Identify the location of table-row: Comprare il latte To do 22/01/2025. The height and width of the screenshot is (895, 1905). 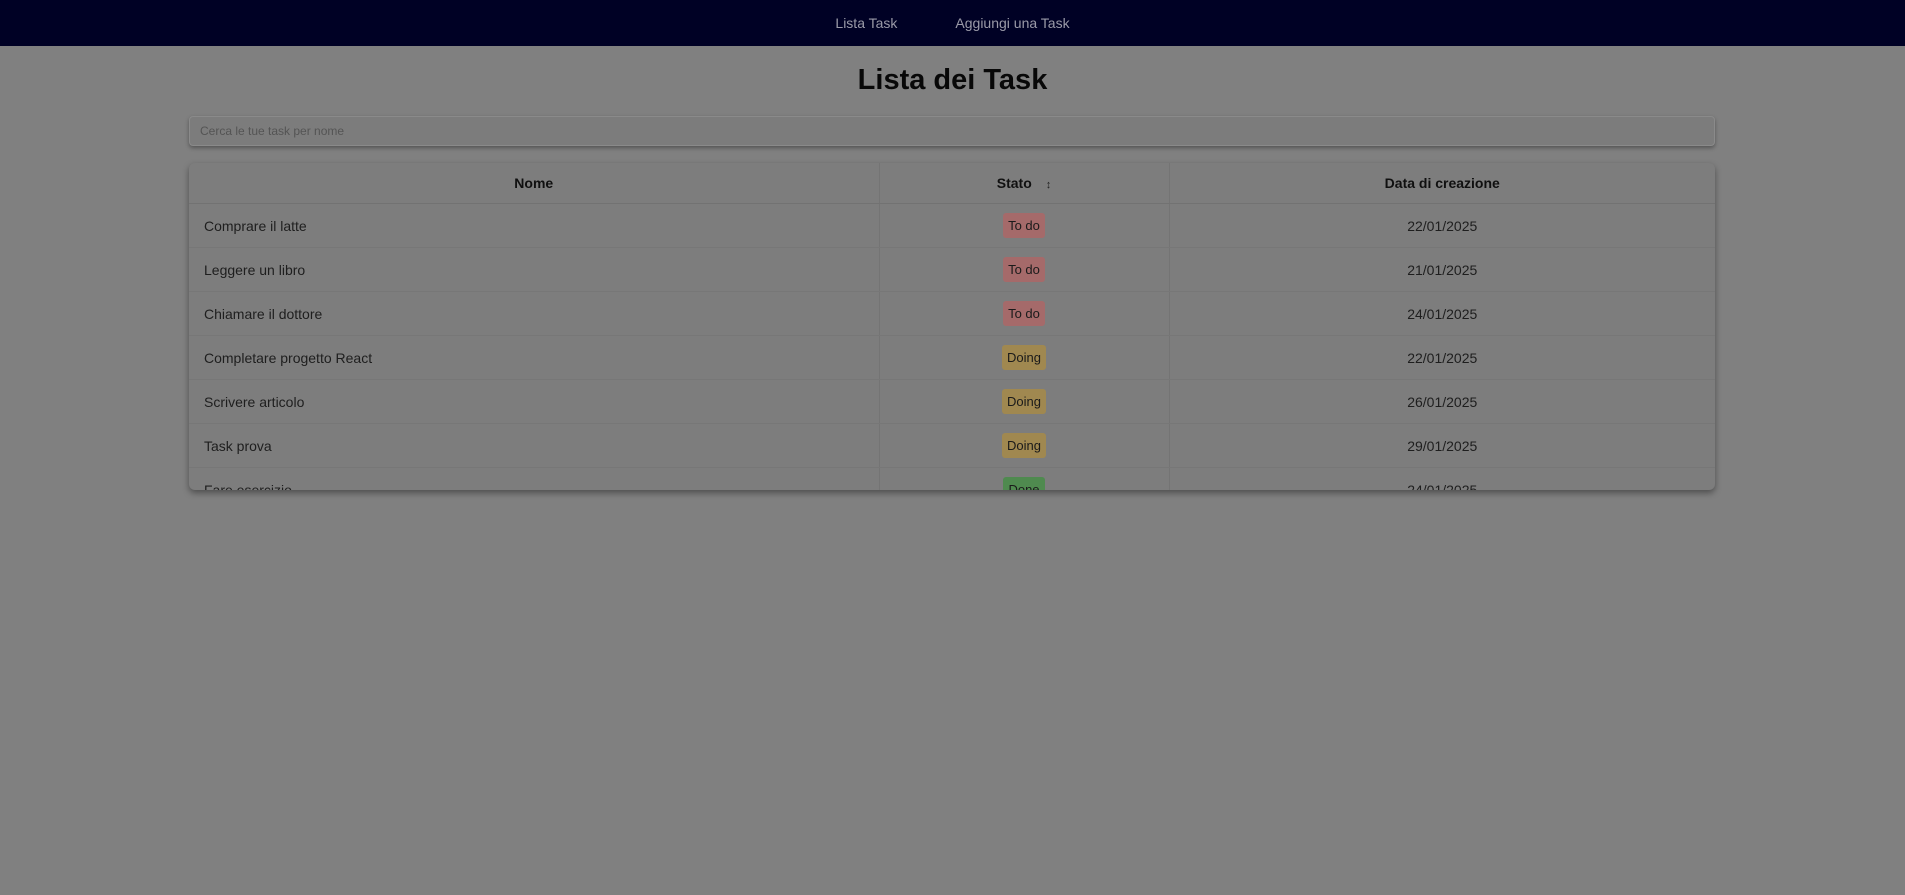
(952, 225).